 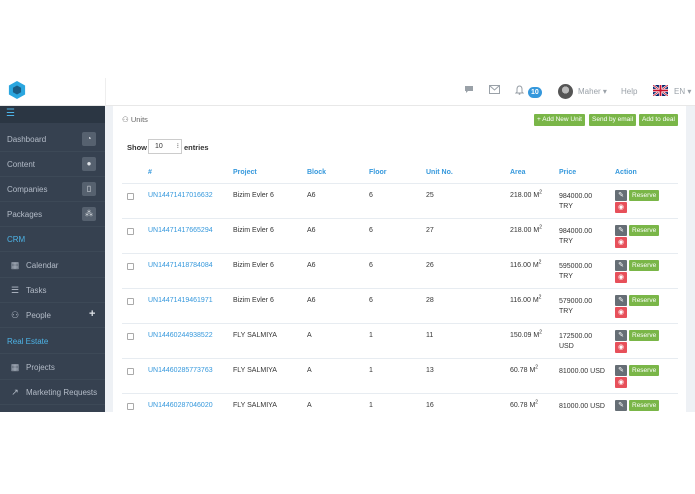 What do you see at coordinates (52, 214) in the screenshot?
I see `sidebar-item-packages: Packages ⁂` at bounding box center [52, 214].